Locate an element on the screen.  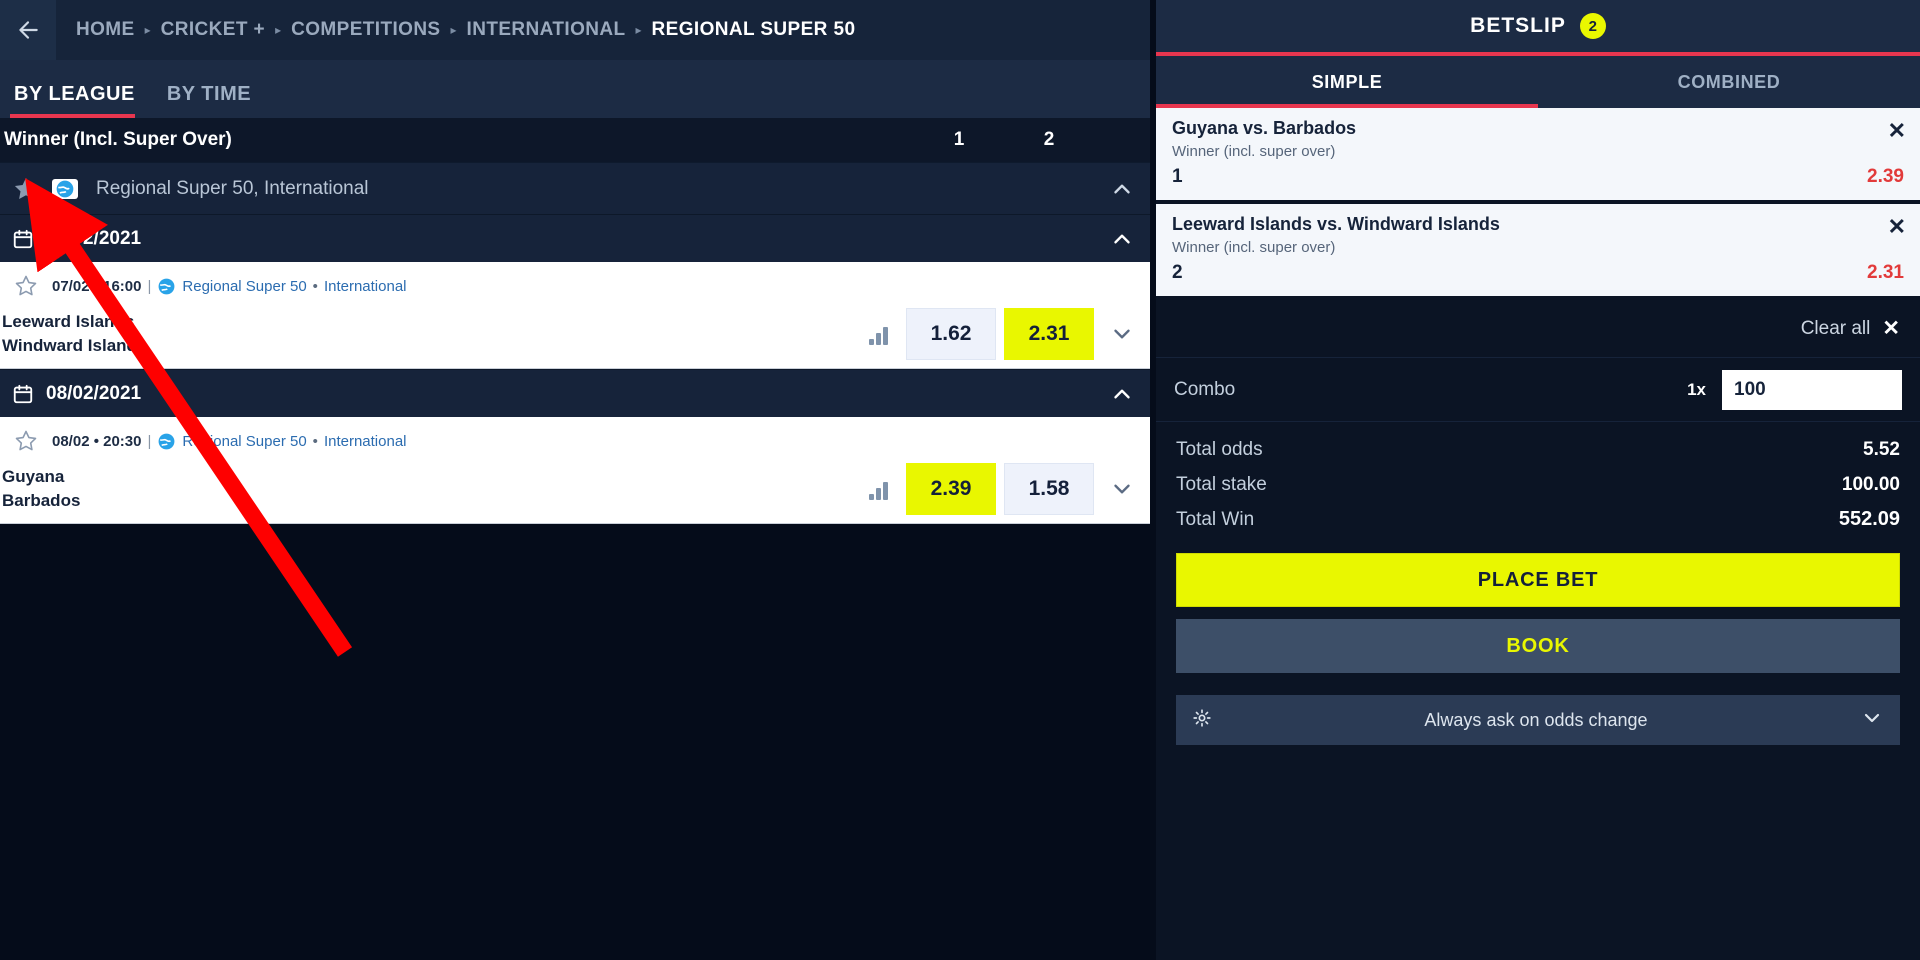
breadcrumb-item-international: INTERNATIONAL is located at coordinates (546, 30).